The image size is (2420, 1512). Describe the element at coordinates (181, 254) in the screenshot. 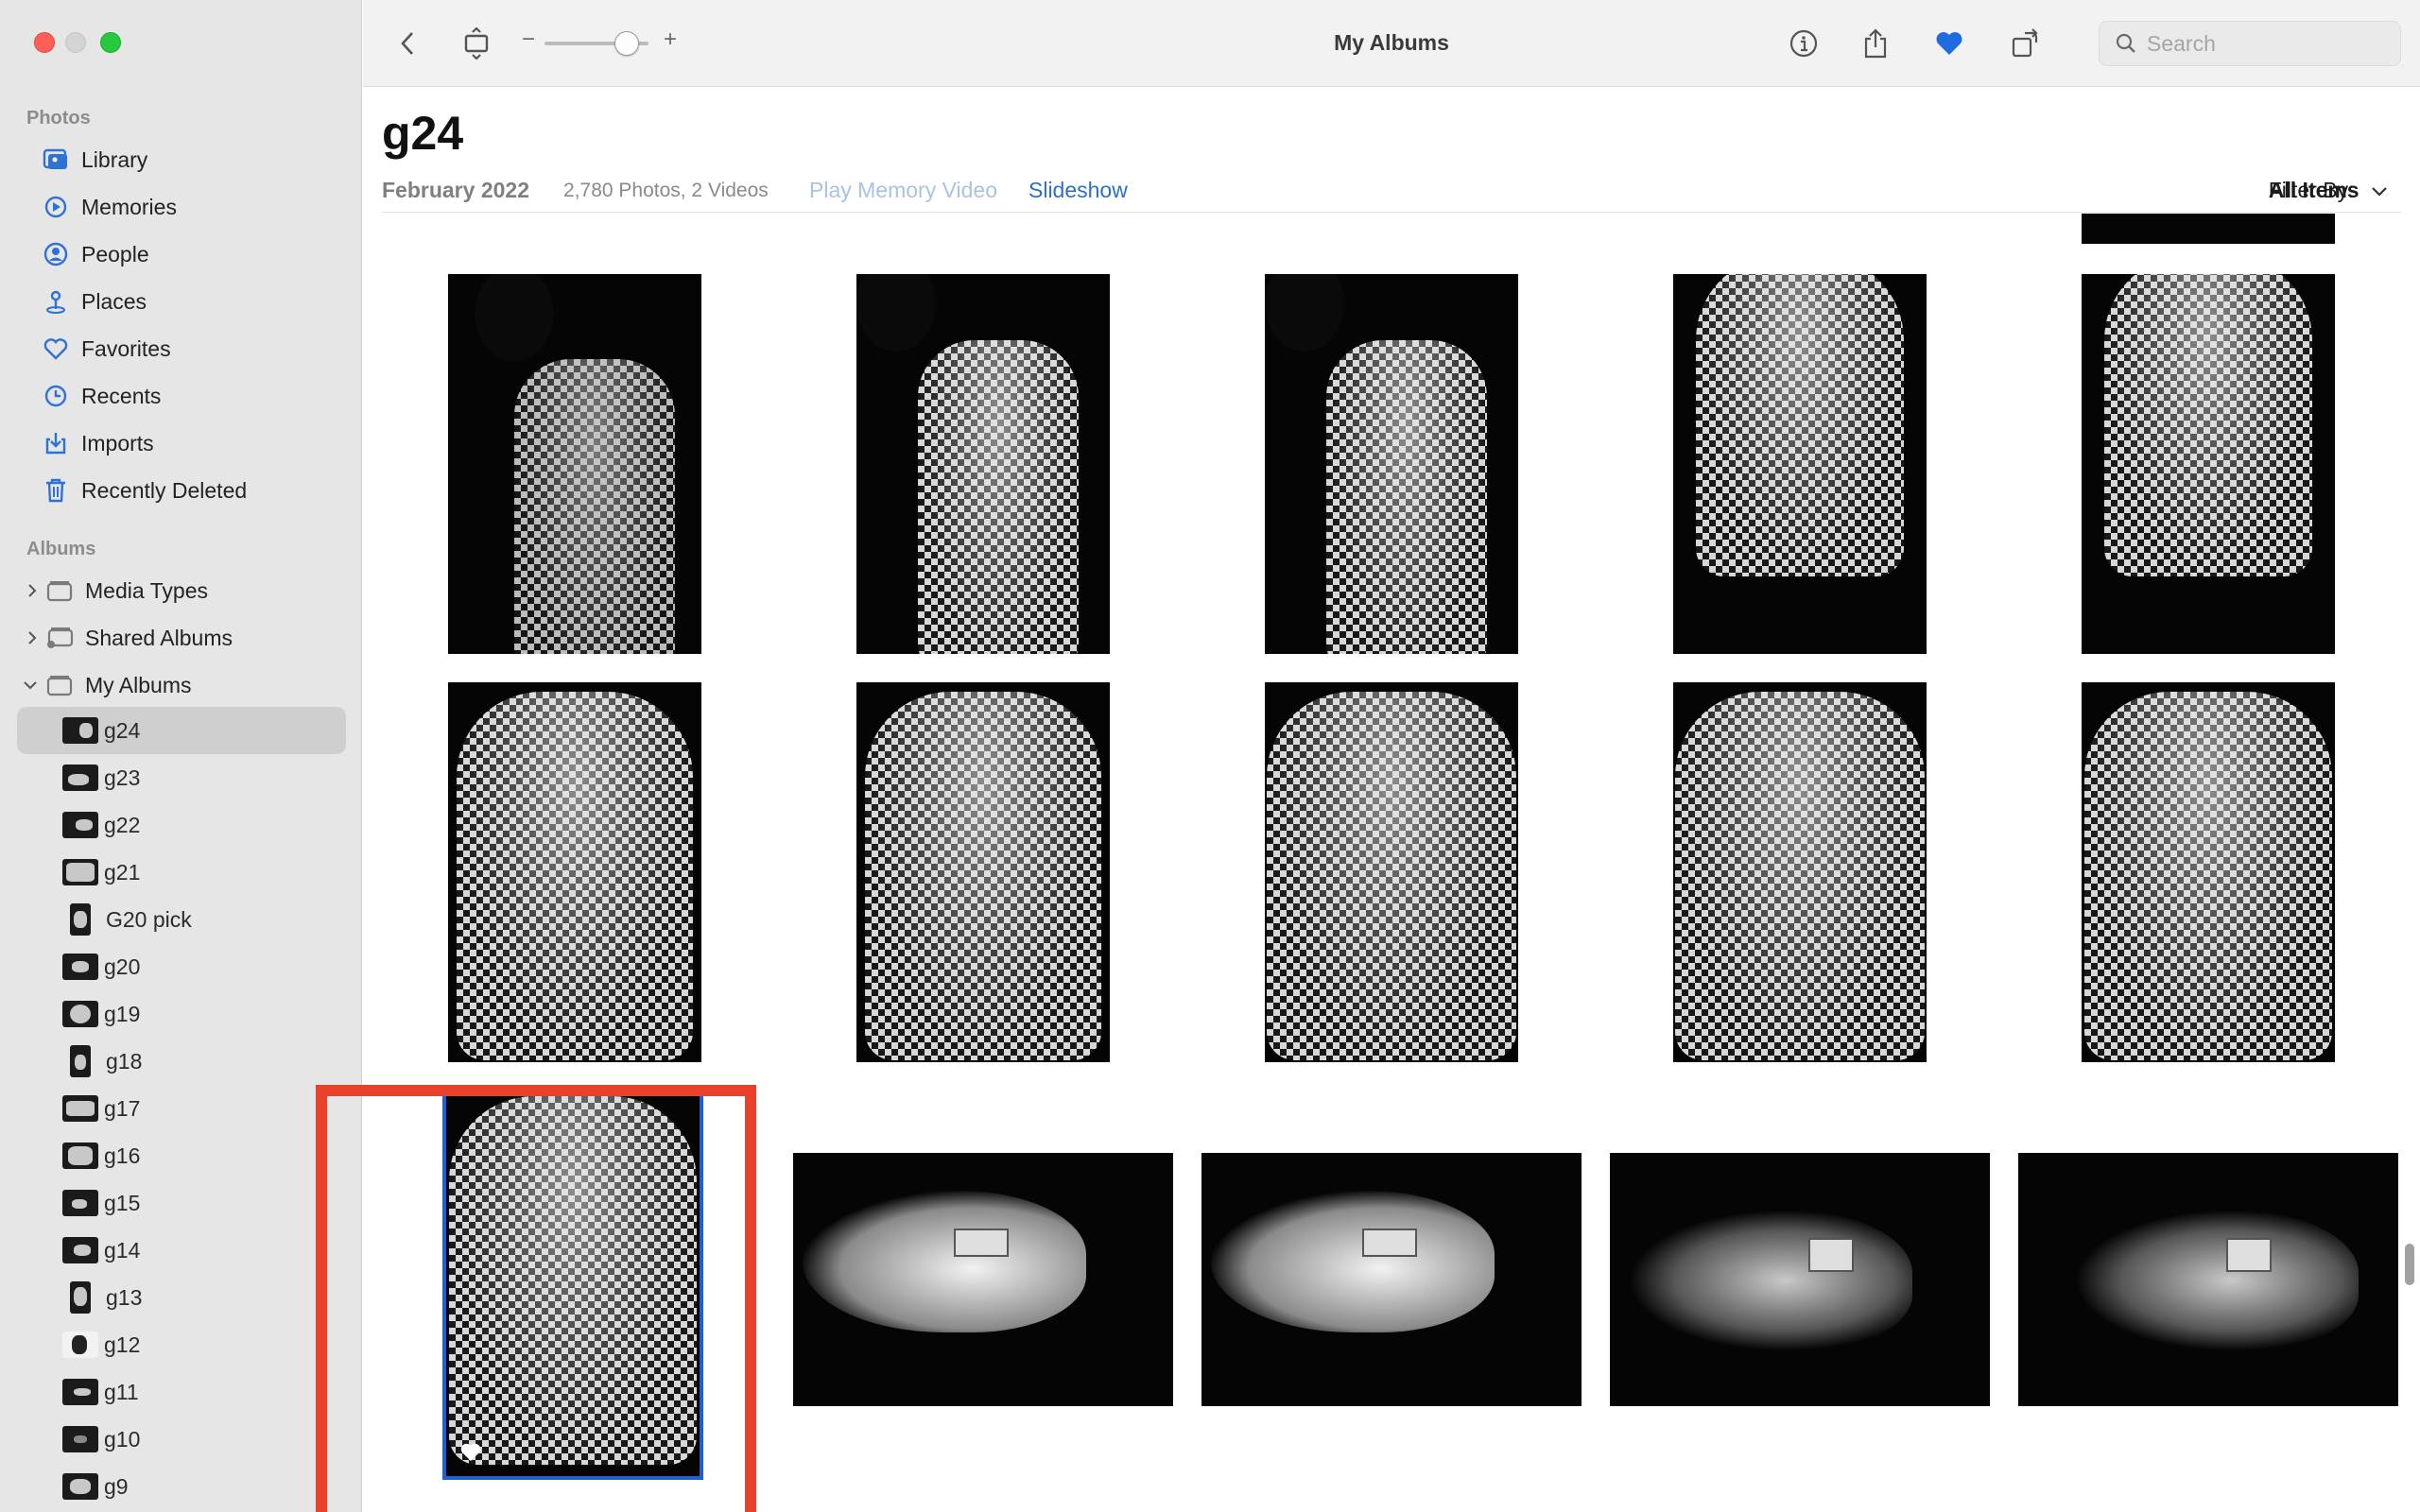

I see `sidebar-item-people: People` at that location.